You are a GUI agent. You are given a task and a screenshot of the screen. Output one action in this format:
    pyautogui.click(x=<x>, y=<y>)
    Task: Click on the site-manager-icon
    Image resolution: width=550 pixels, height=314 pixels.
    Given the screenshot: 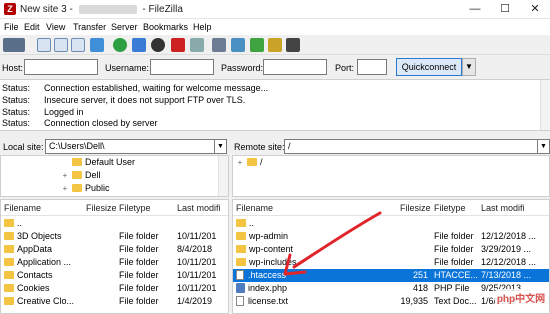 What is the action you would take?
    pyautogui.click(x=14, y=45)
    